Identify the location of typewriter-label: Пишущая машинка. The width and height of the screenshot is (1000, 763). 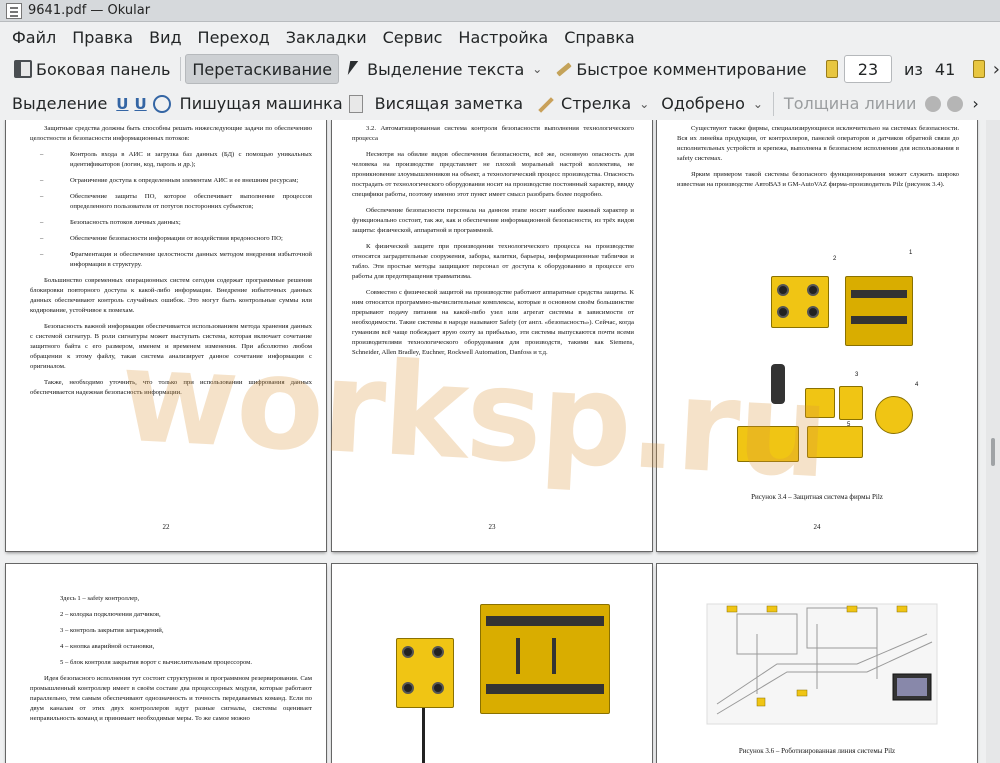
(261, 103).